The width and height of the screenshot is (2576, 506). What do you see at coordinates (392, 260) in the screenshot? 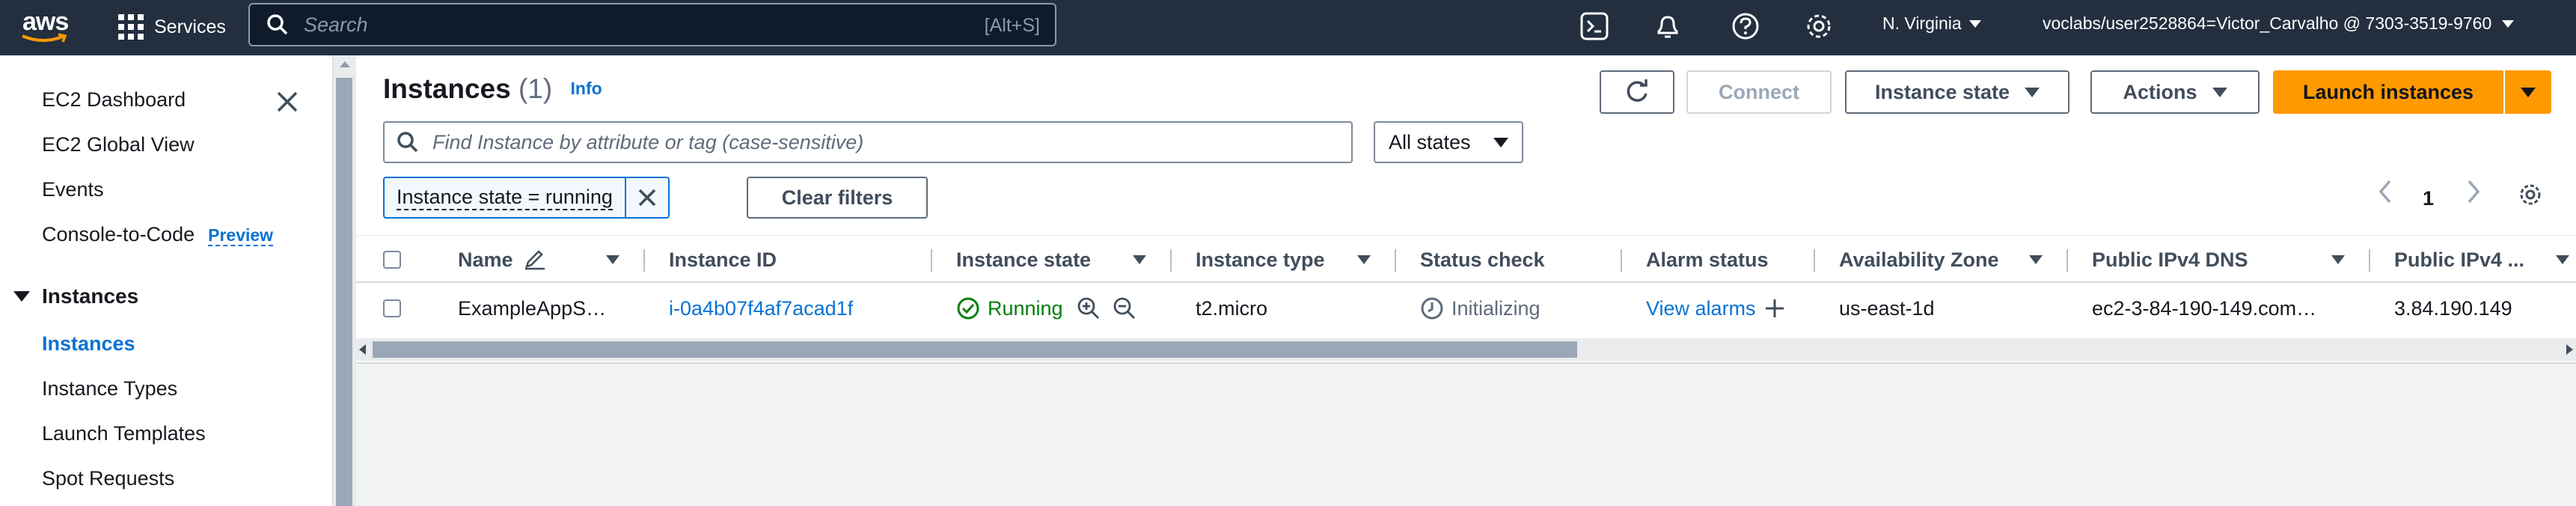
I see `select-all-checkbox` at bounding box center [392, 260].